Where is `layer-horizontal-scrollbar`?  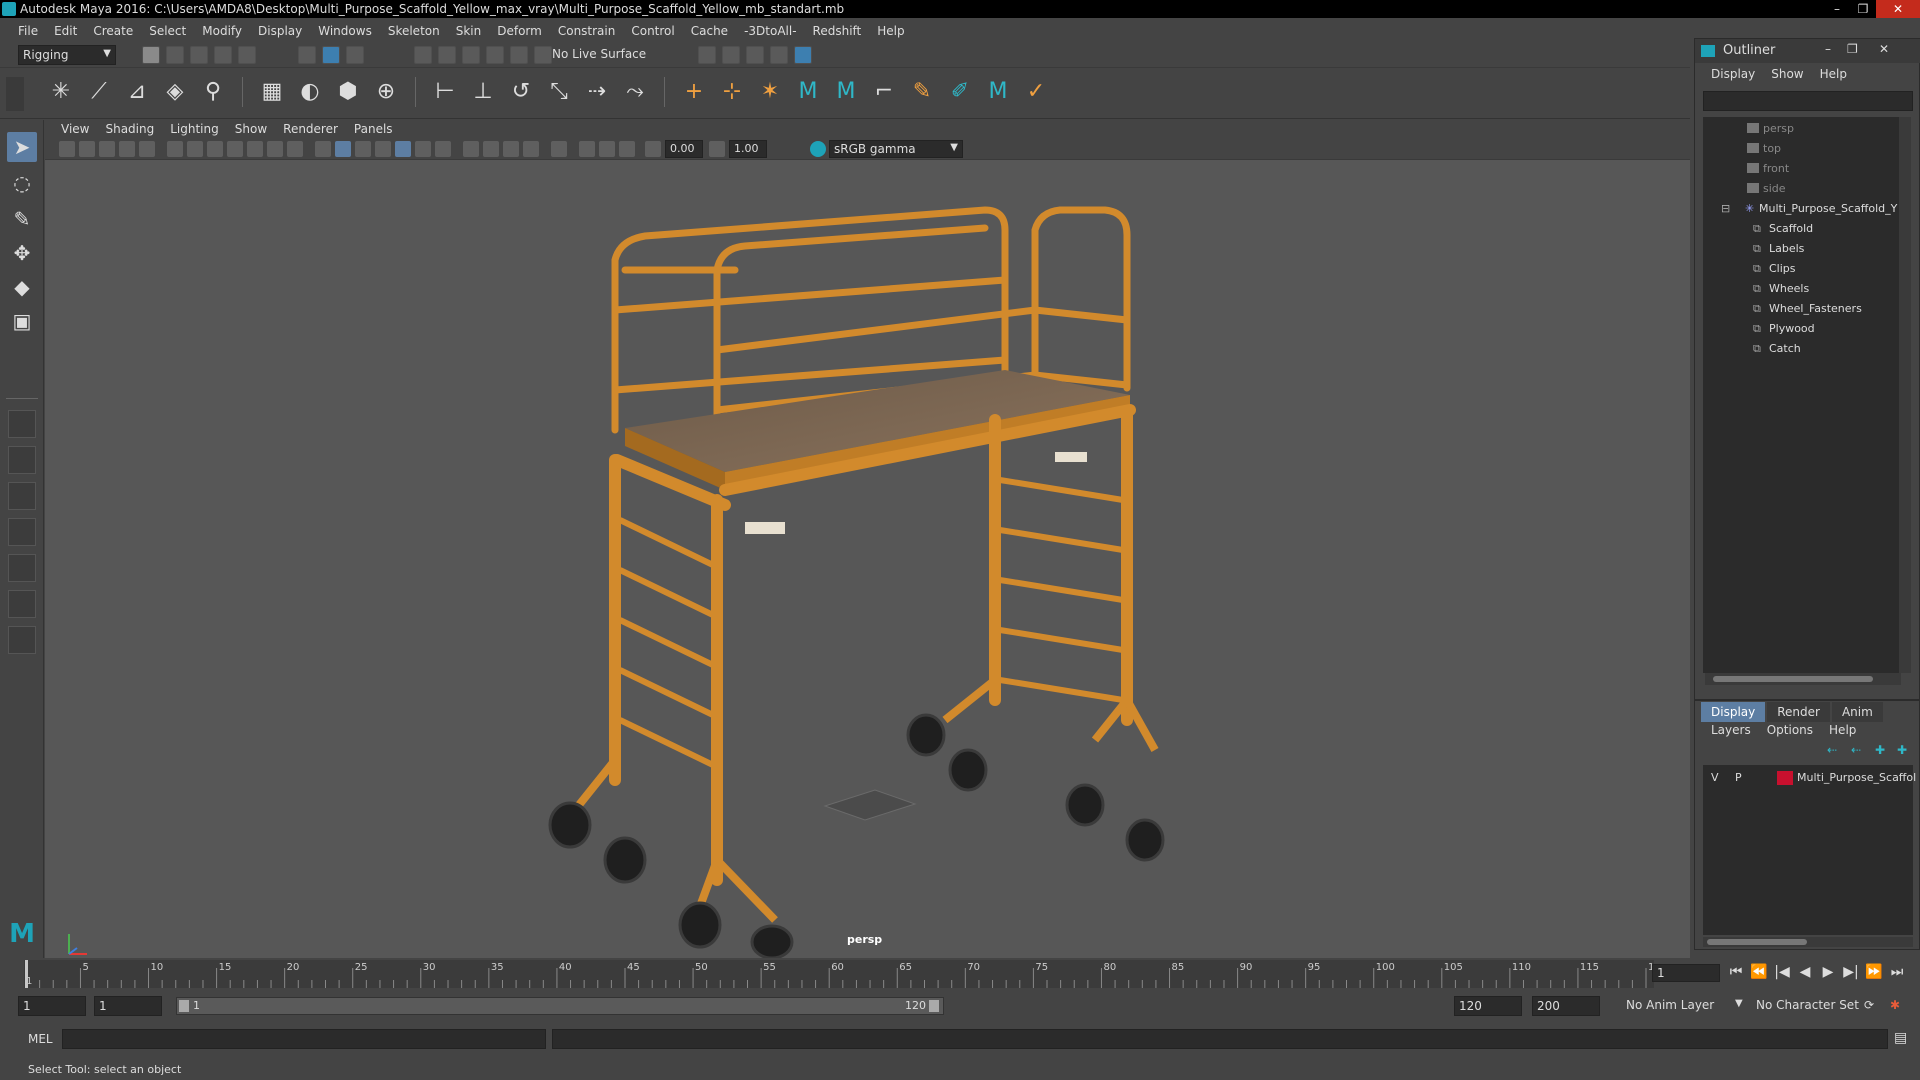
layer-horizontal-scrollbar is located at coordinates (1808, 942).